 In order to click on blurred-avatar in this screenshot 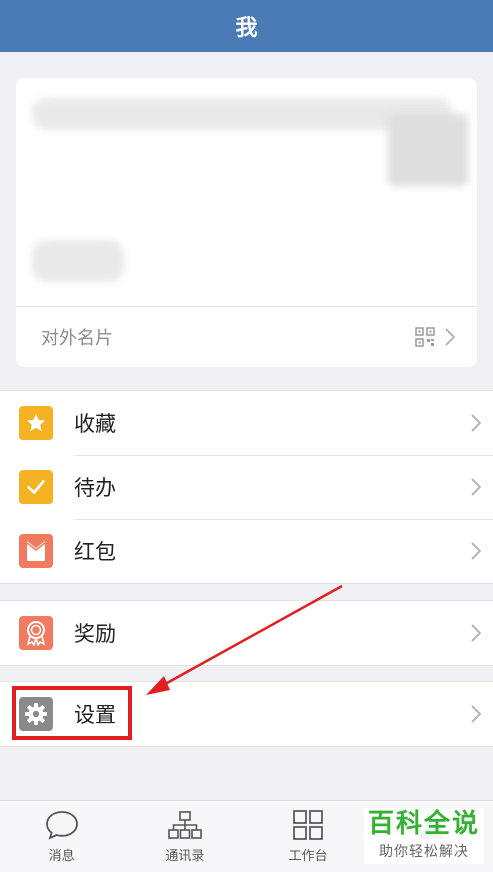, I will do `click(428, 150)`.